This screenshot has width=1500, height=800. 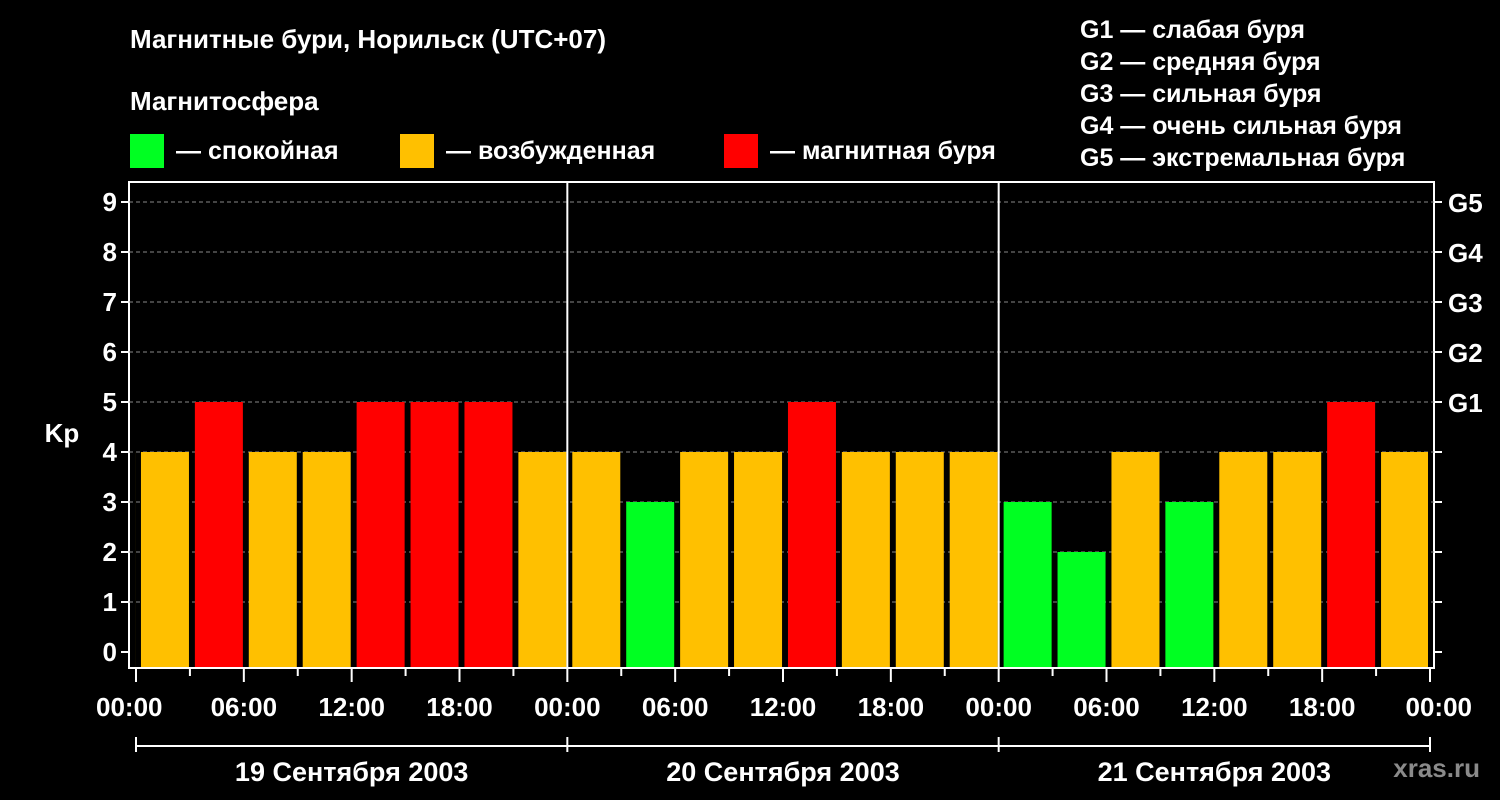 I want to click on g-legend-item: G3 — сильная буря, so click(x=1201, y=94).